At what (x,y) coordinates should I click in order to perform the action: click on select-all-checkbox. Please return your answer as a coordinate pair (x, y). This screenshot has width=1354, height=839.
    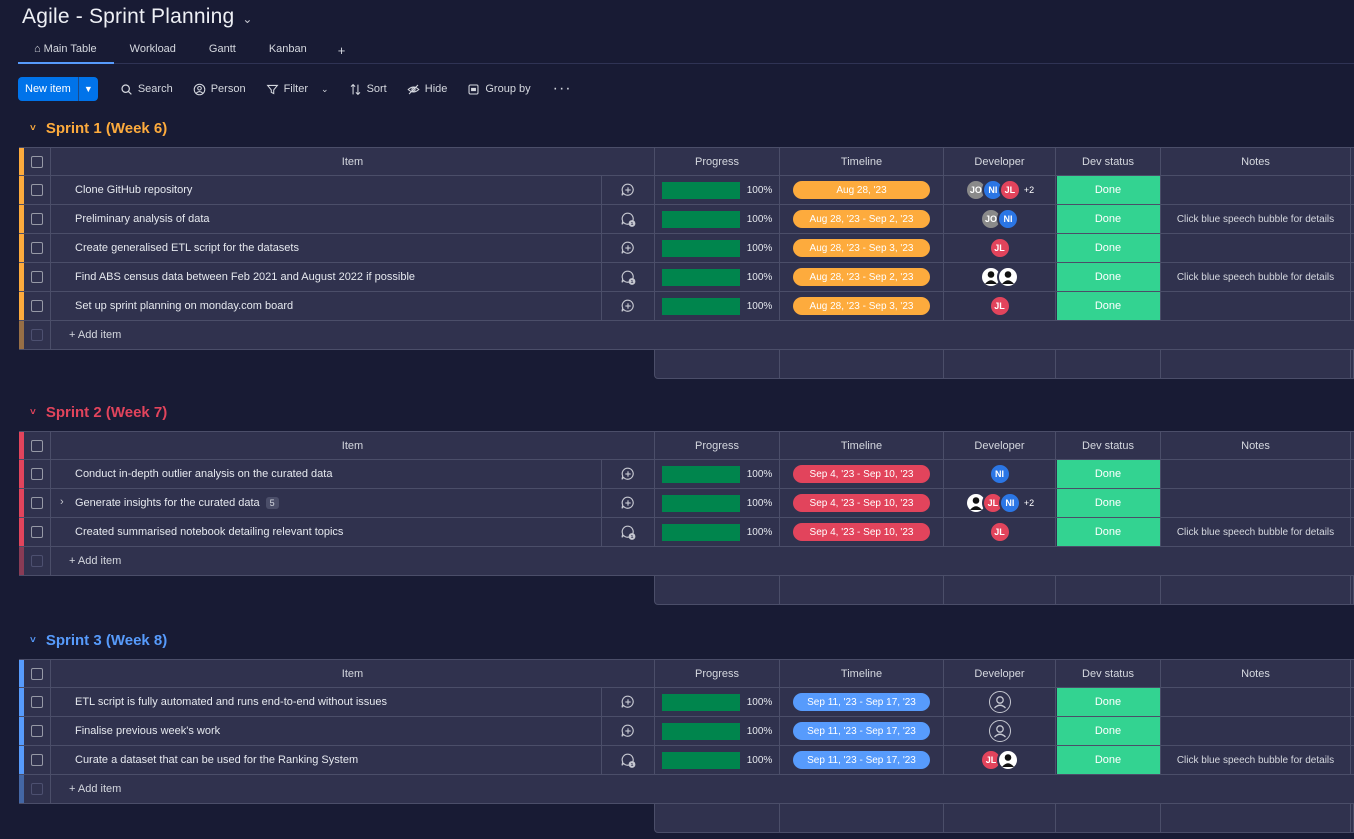
    Looking at the image, I should click on (37, 673).